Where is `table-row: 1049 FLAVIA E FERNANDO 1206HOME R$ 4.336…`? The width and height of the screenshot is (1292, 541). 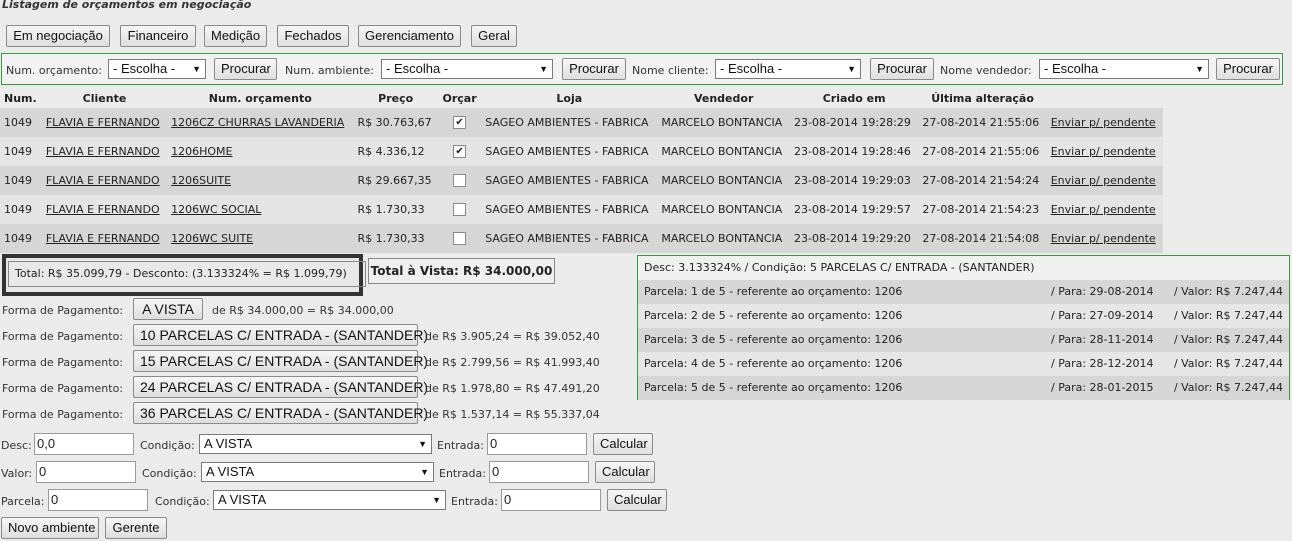
table-row: 1049 FLAVIA E FERNANDO 1206HOME R$ 4.336… is located at coordinates (581, 151).